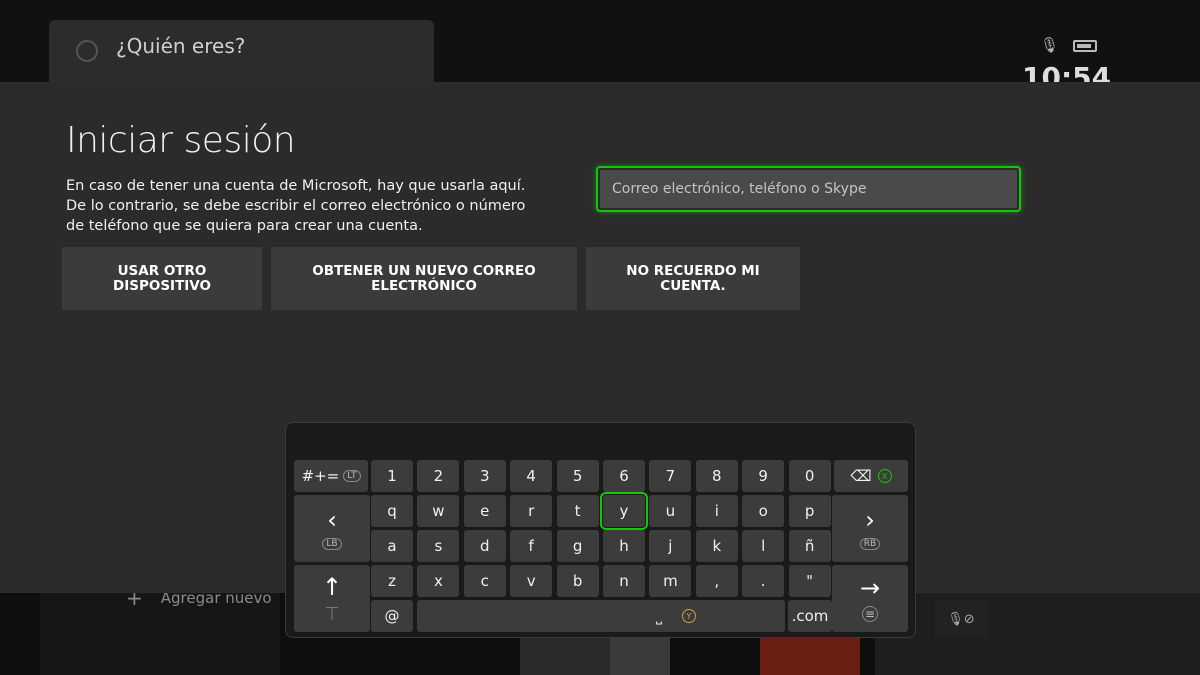  Describe the element at coordinates (181, 140) in the screenshot. I see `signin-title: Iniciar sesión` at that location.